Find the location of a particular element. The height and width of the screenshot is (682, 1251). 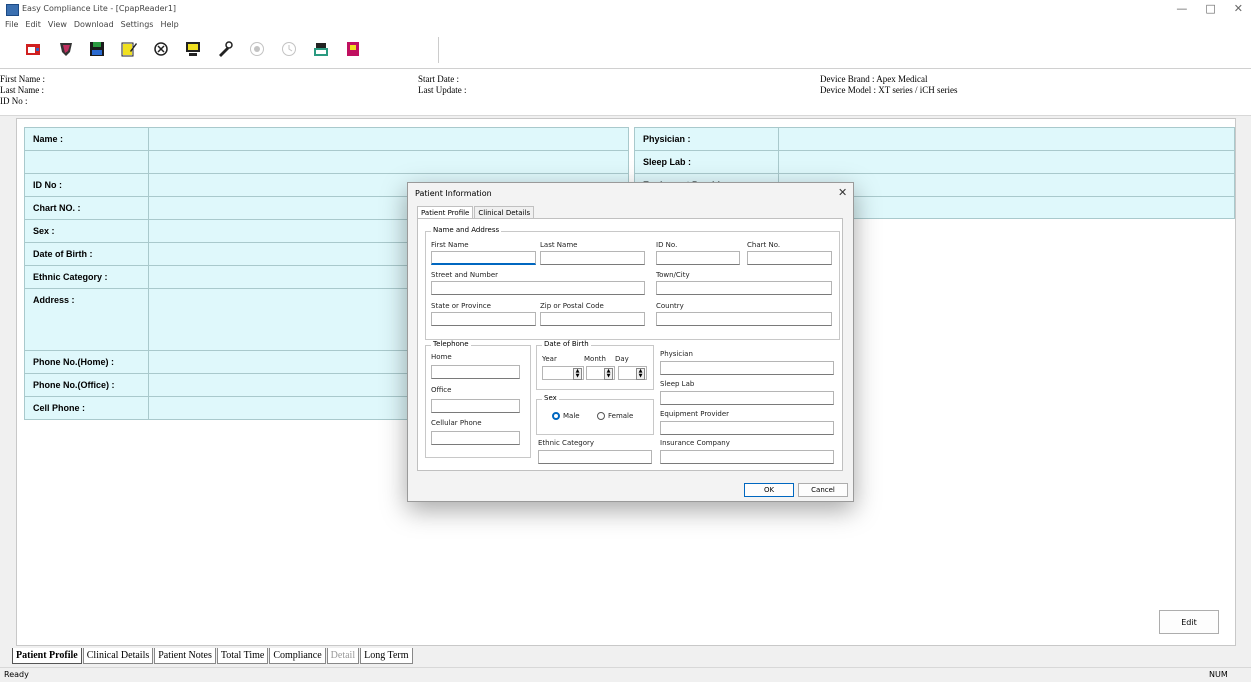

toolbar-separator is located at coordinates (438, 50).